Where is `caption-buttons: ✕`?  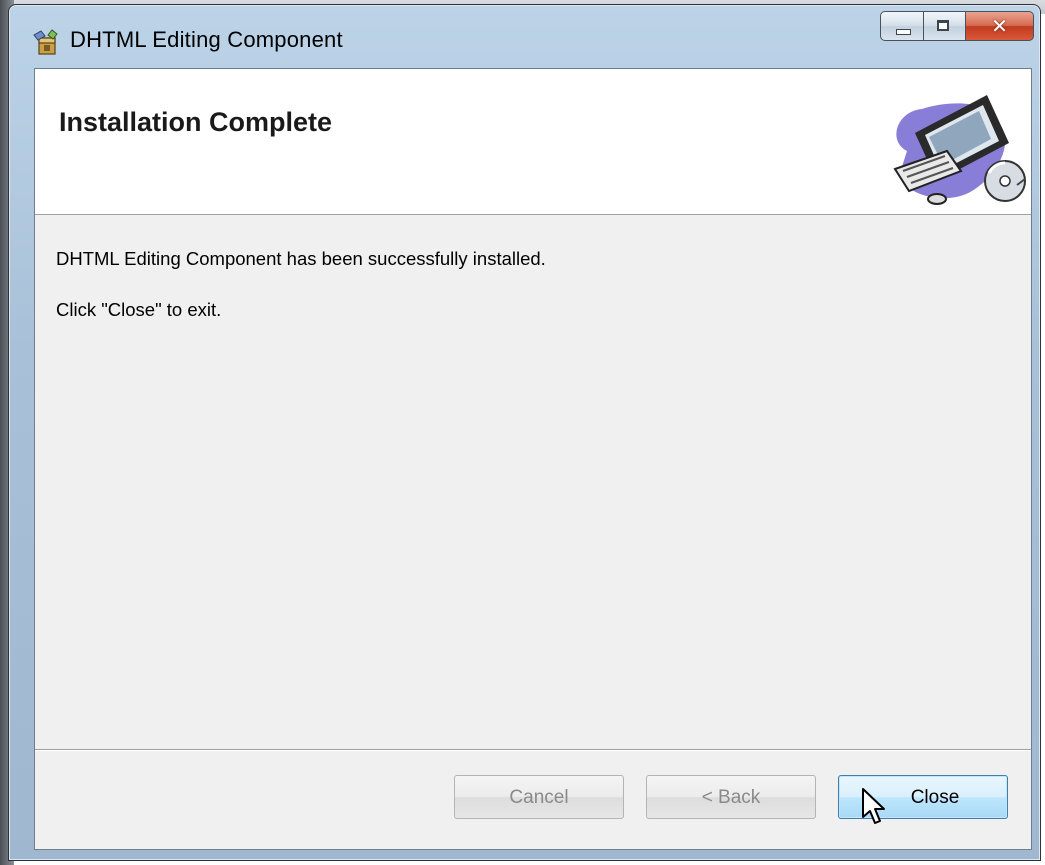 caption-buttons: ✕ is located at coordinates (957, 34).